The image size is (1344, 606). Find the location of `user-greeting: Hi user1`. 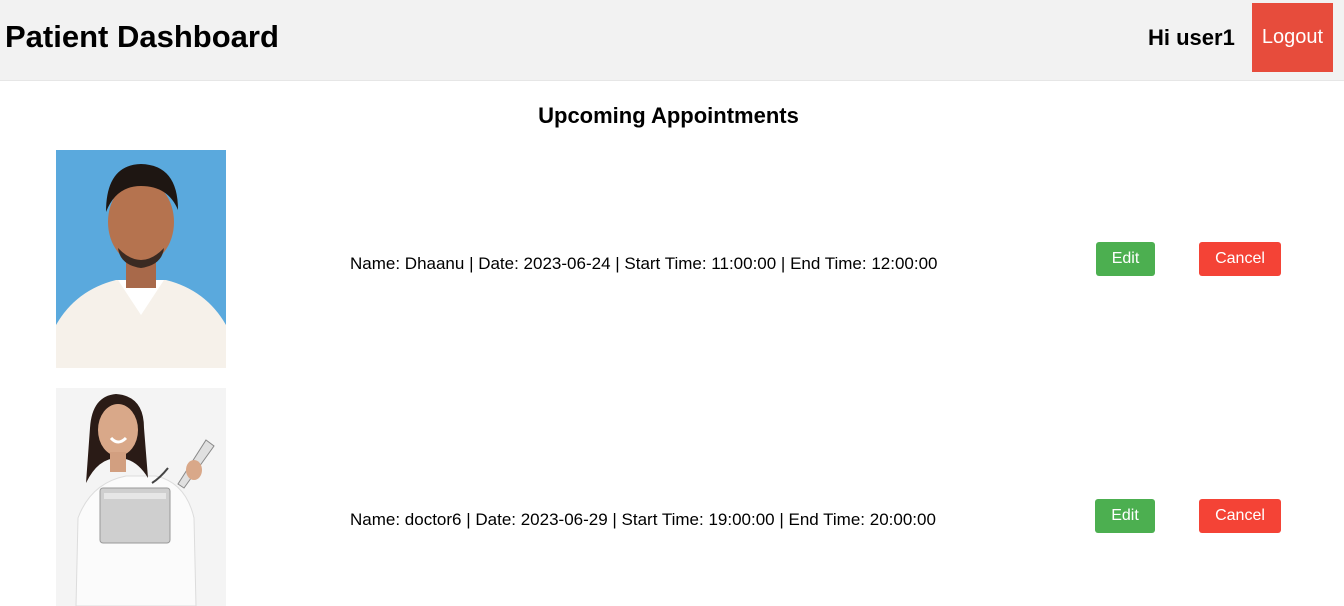

user-greeting: Hi user1 is located at coordinates (1191, 37).